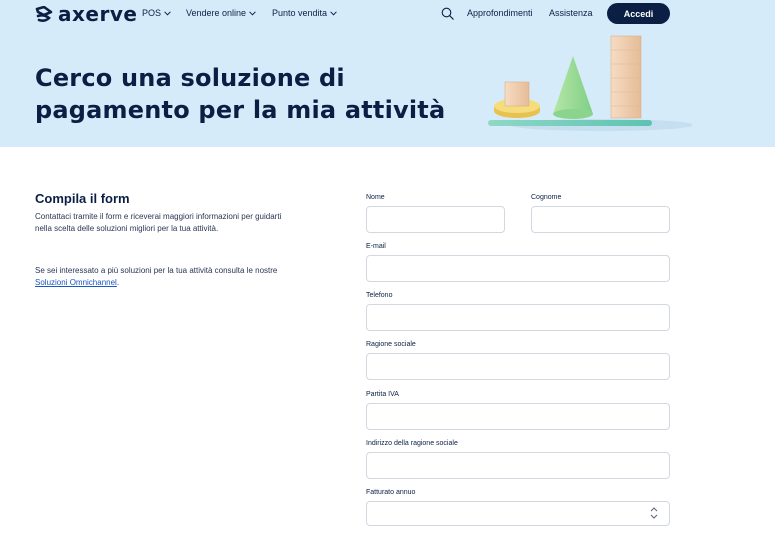 The image size is (775, 541). What do you see at coordinates (447, 13) in the screenshot?
I see `search-icon` at bounding box center [447, 13].